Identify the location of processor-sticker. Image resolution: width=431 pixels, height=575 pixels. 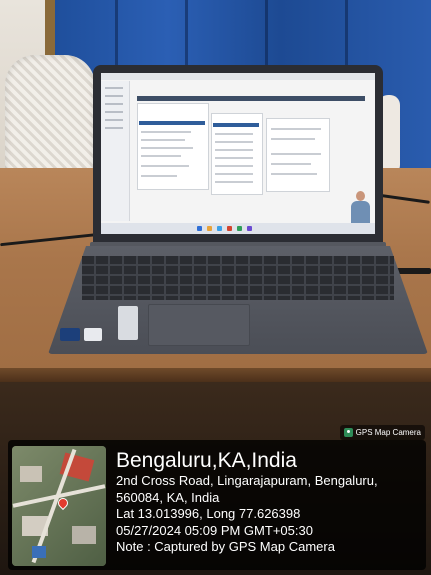
(70, 334).